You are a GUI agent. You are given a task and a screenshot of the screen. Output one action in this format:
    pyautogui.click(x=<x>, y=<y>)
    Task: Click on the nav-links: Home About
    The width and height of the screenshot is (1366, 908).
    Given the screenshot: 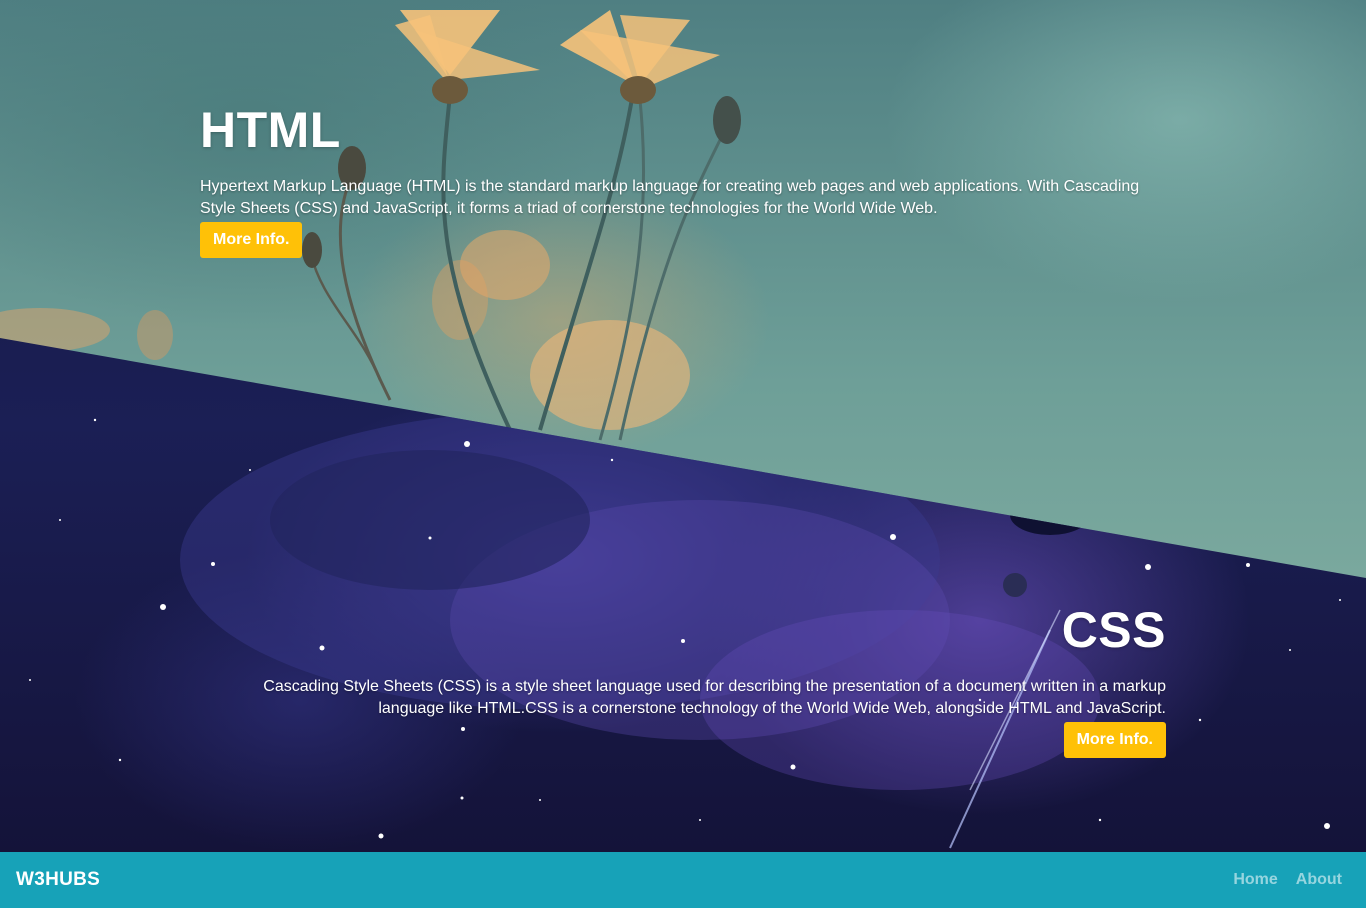 What is the action you would take?
    pyautogui.click(x=1287, y=880)
    